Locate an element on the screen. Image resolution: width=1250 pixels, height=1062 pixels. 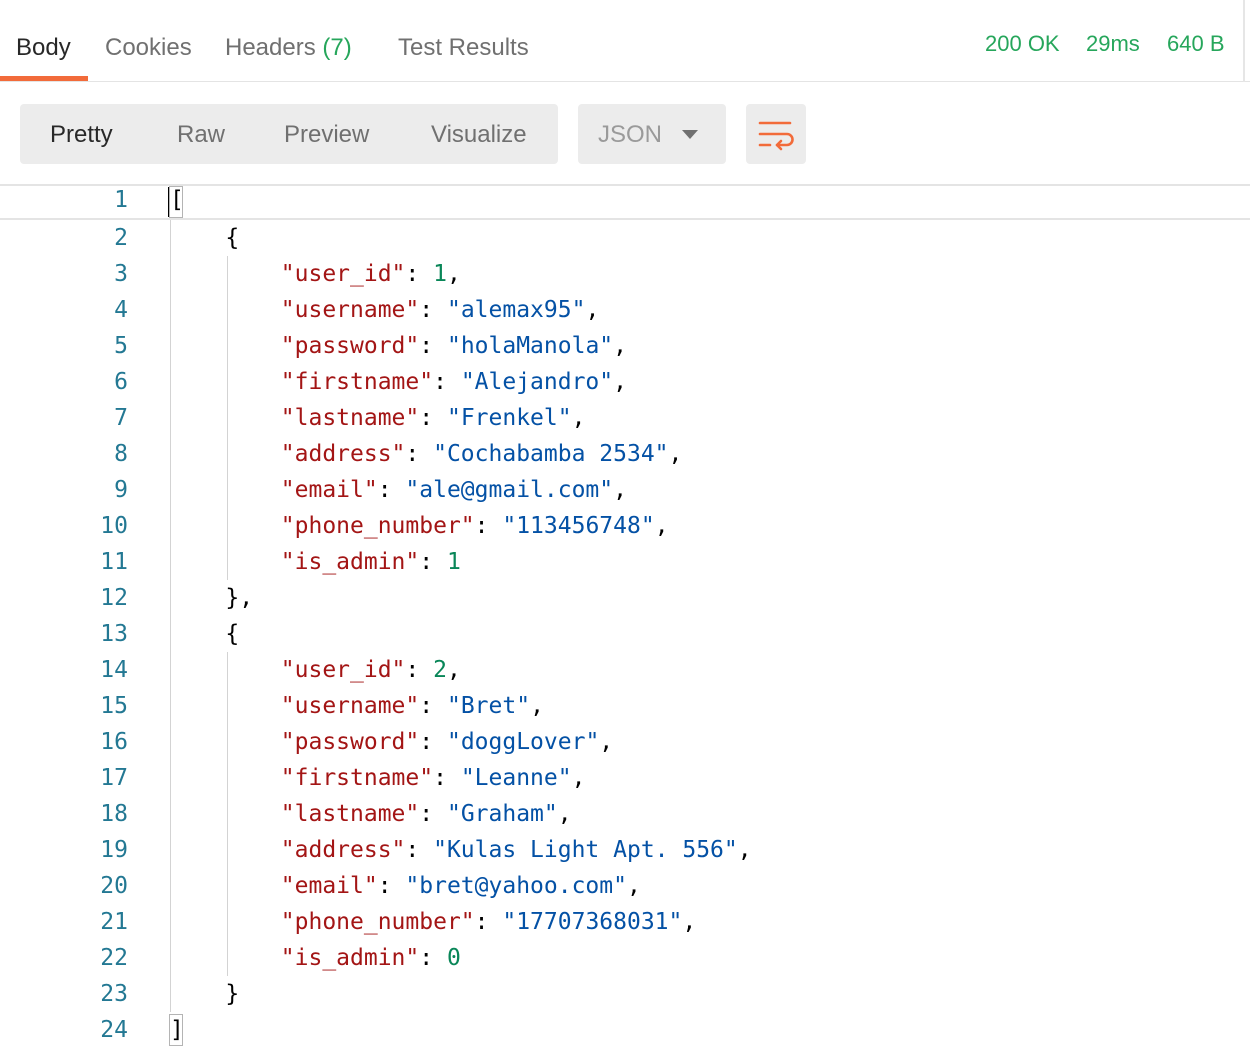
line-number: 17 is located at coordinates (114, 778).